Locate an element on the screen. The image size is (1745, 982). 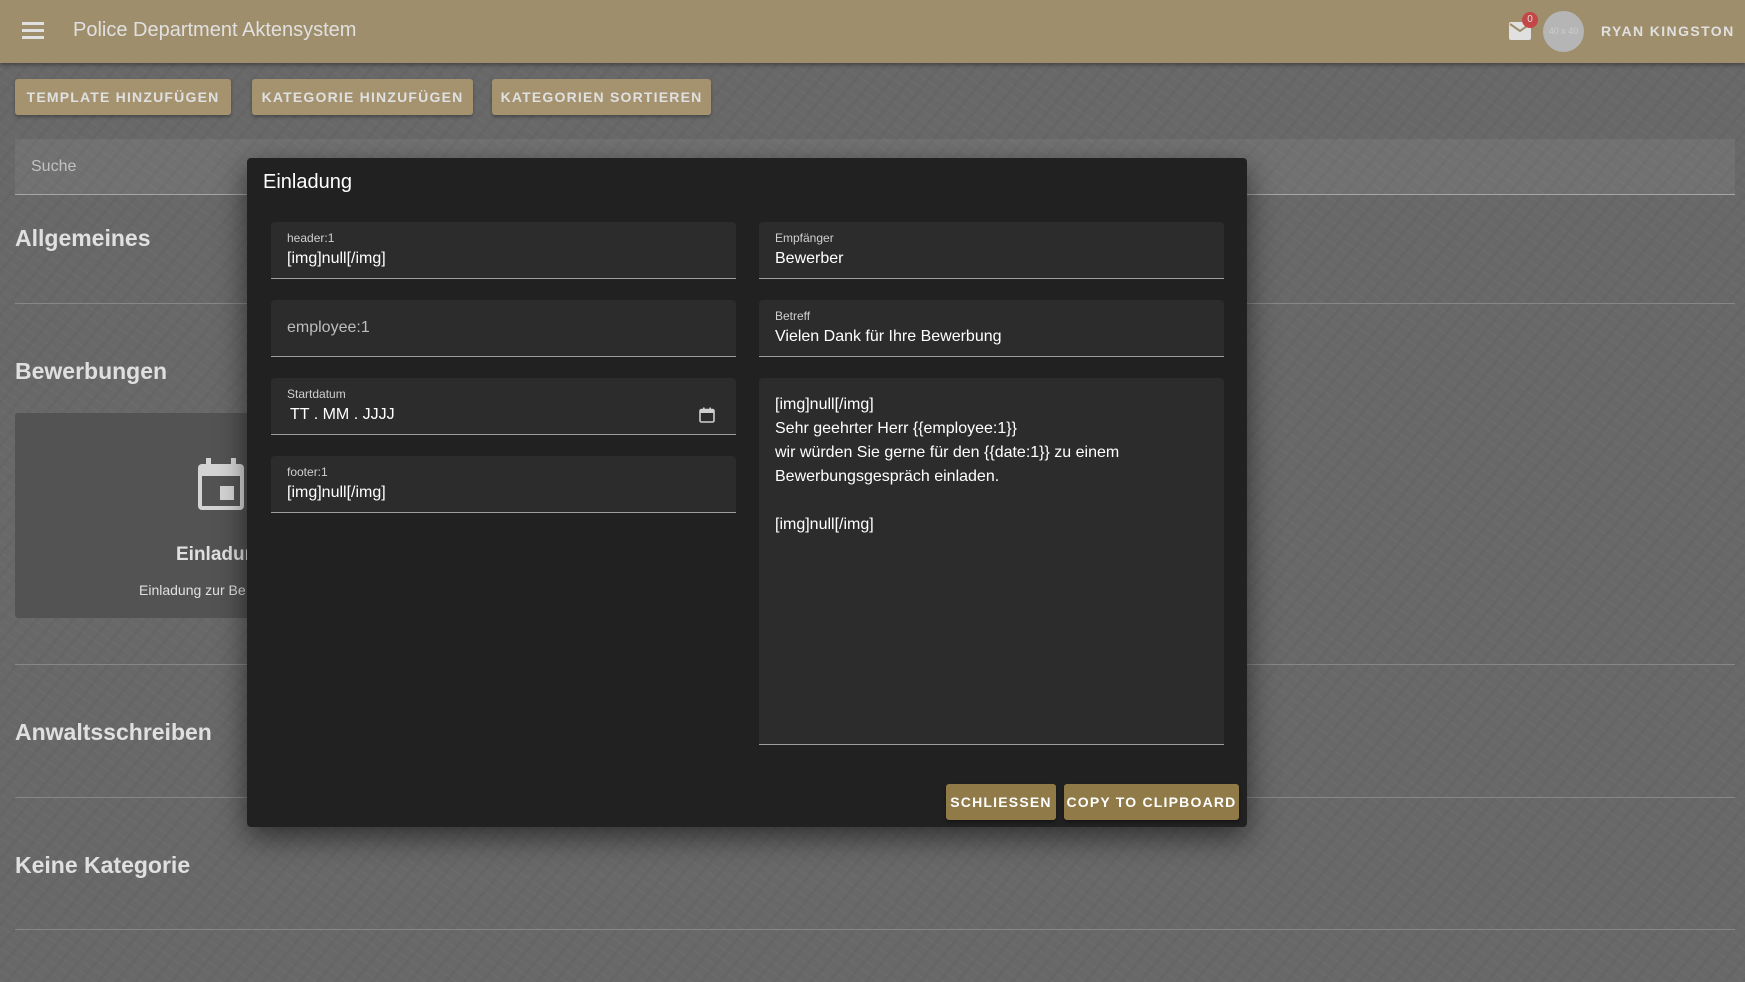
body-line: Sehr geehrter Herr {{employee:1}} is located at coordinates (896, 428).